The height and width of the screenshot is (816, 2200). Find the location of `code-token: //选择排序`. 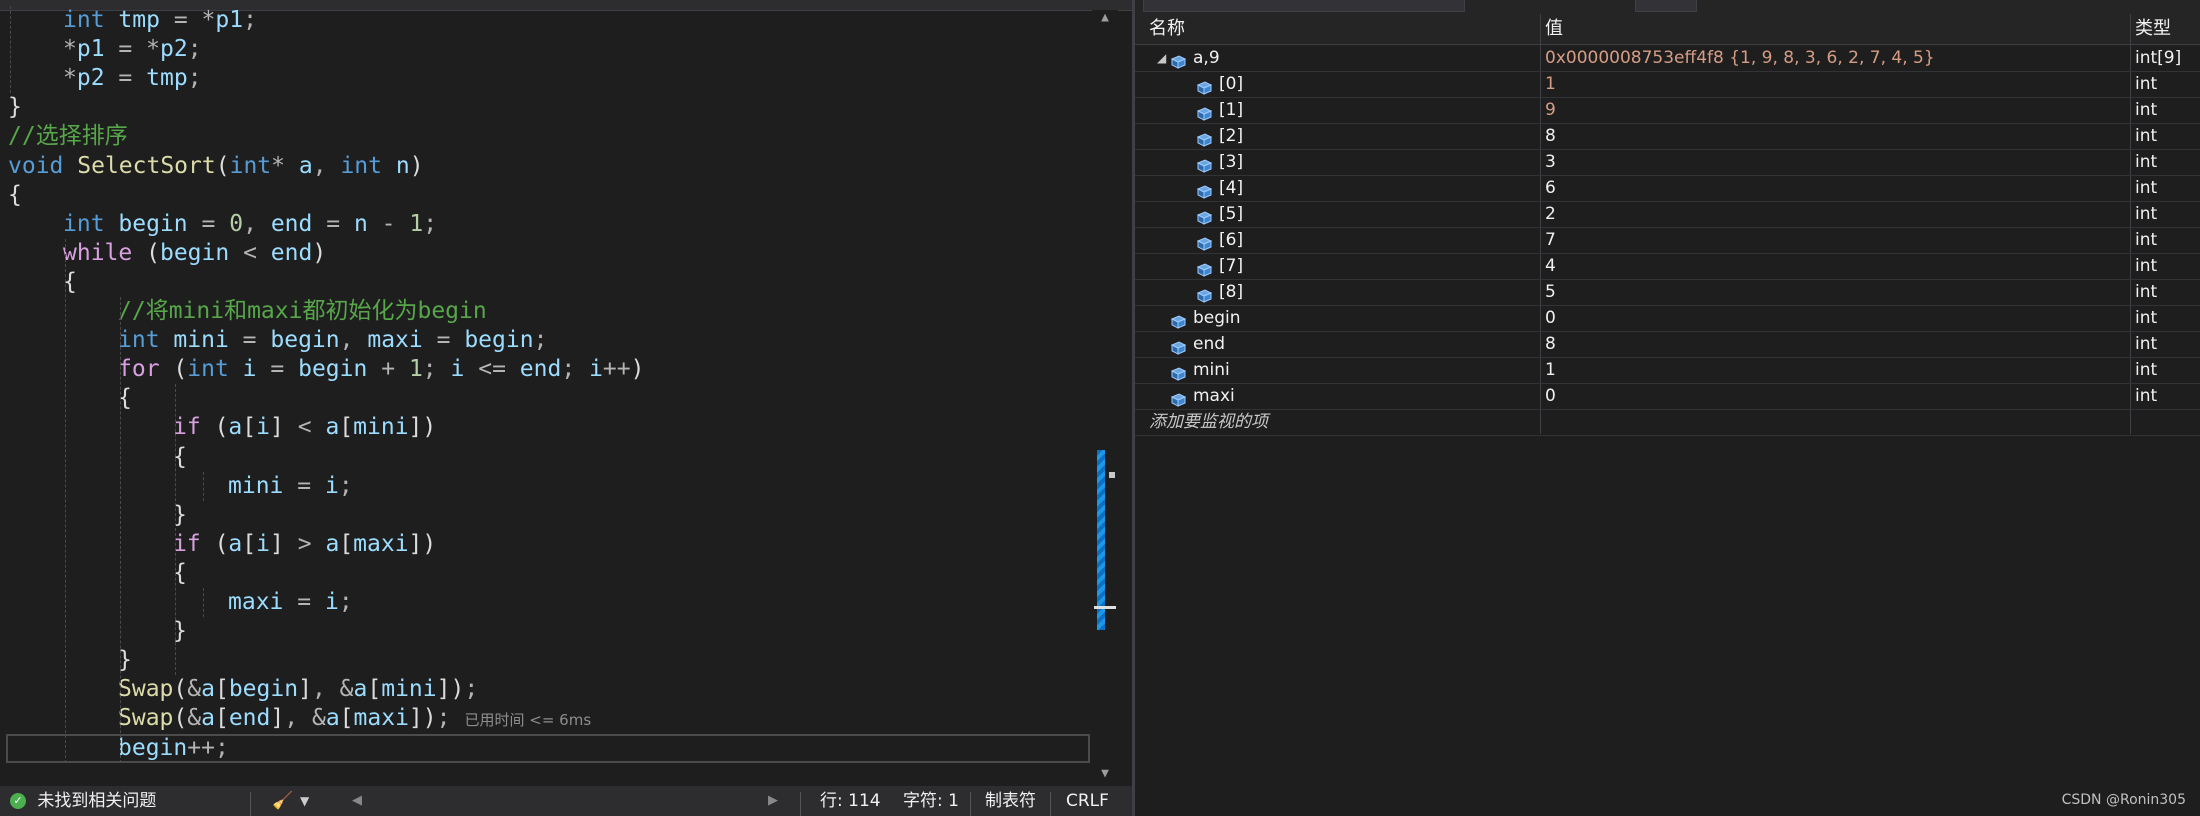

code-token: //选择排序 is located at coordinates (68, 136).